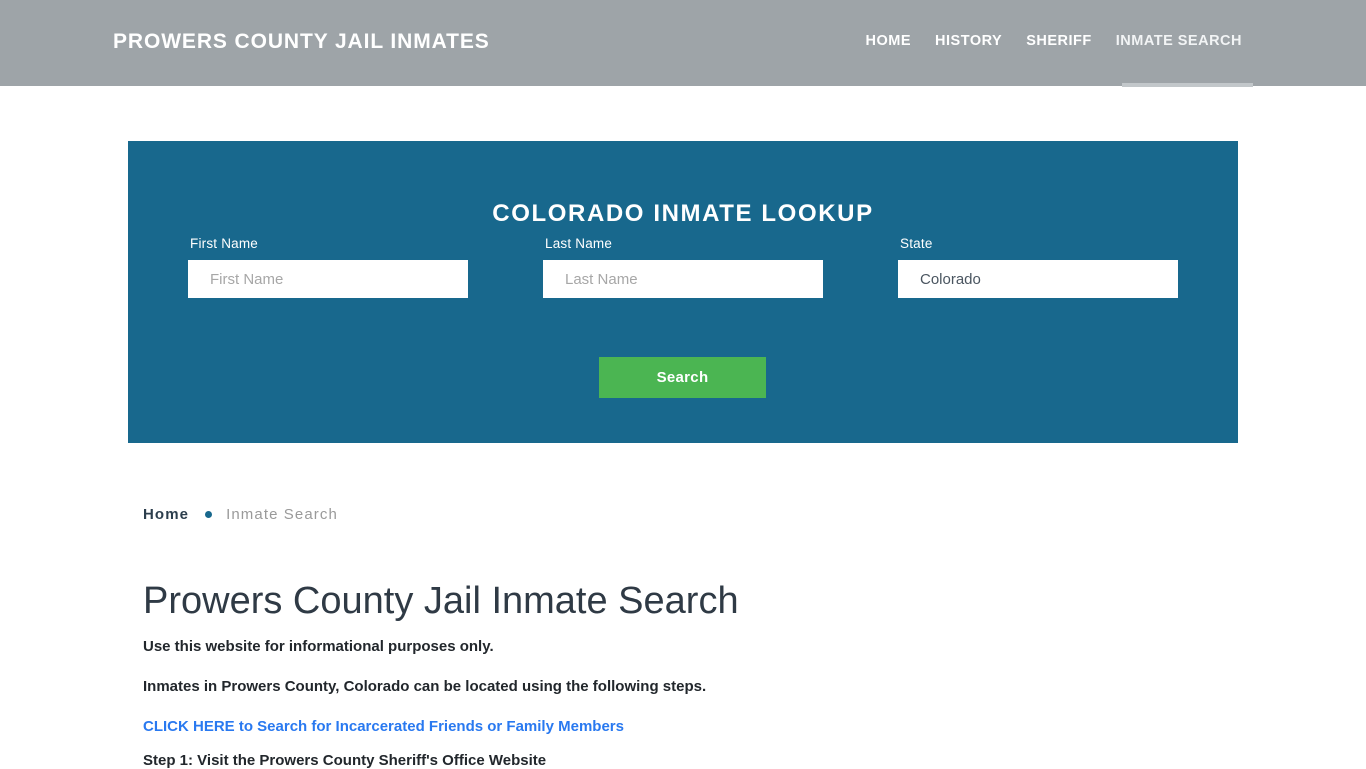  I want to click on active-nav-indicator, so click(1187, 85).